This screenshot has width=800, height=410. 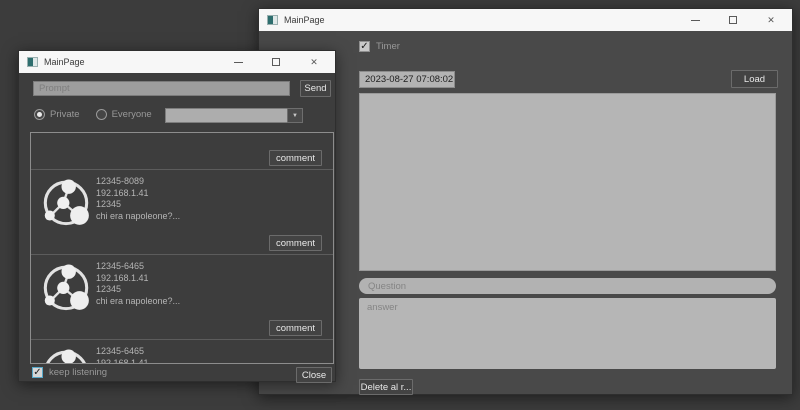 What do you see at coordinates (382, 307) in the screenshot?
I see `answer-placeholder: answer` at bounding box center [382, 307].